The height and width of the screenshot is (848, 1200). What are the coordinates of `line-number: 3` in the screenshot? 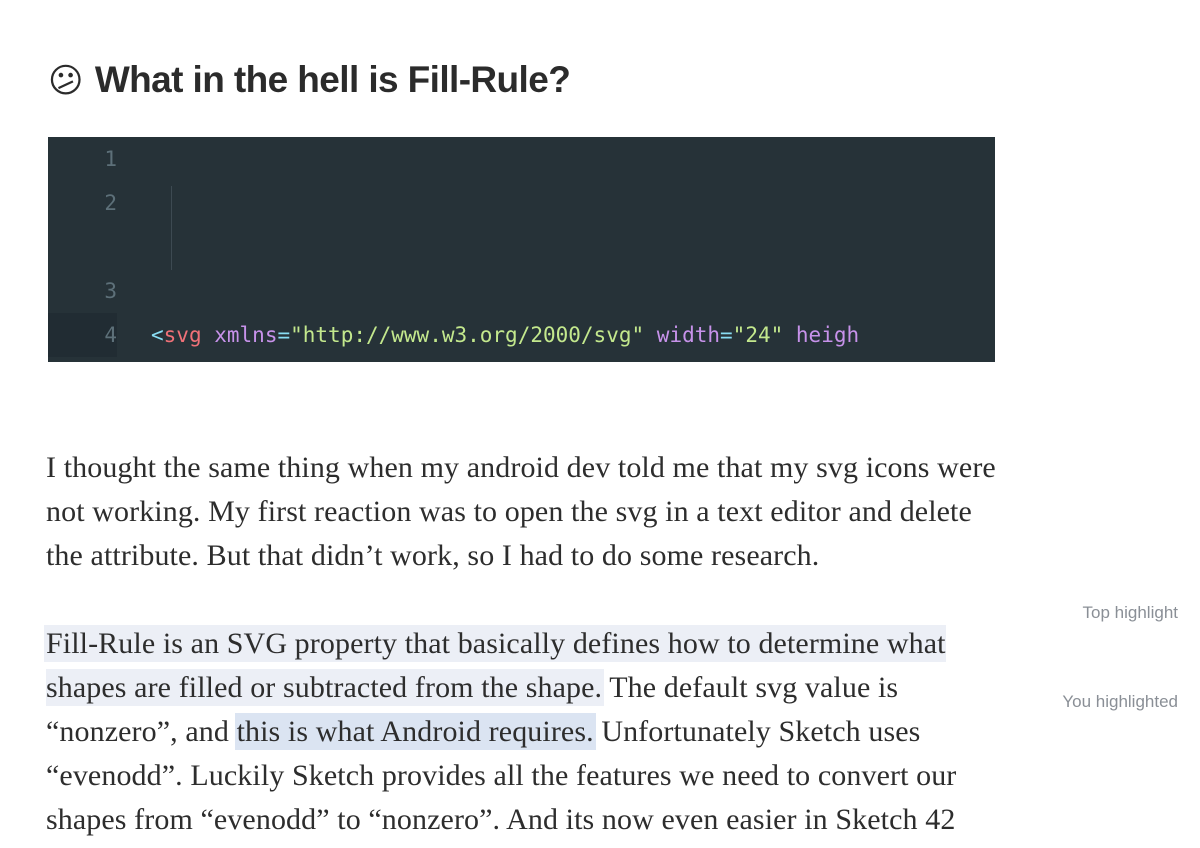 It's located at (110, 291).